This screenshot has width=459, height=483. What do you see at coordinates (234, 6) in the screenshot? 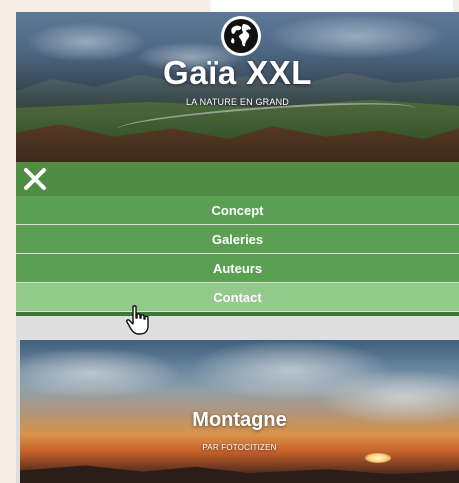
I see `top-strip` at bounding box center [234, 6].